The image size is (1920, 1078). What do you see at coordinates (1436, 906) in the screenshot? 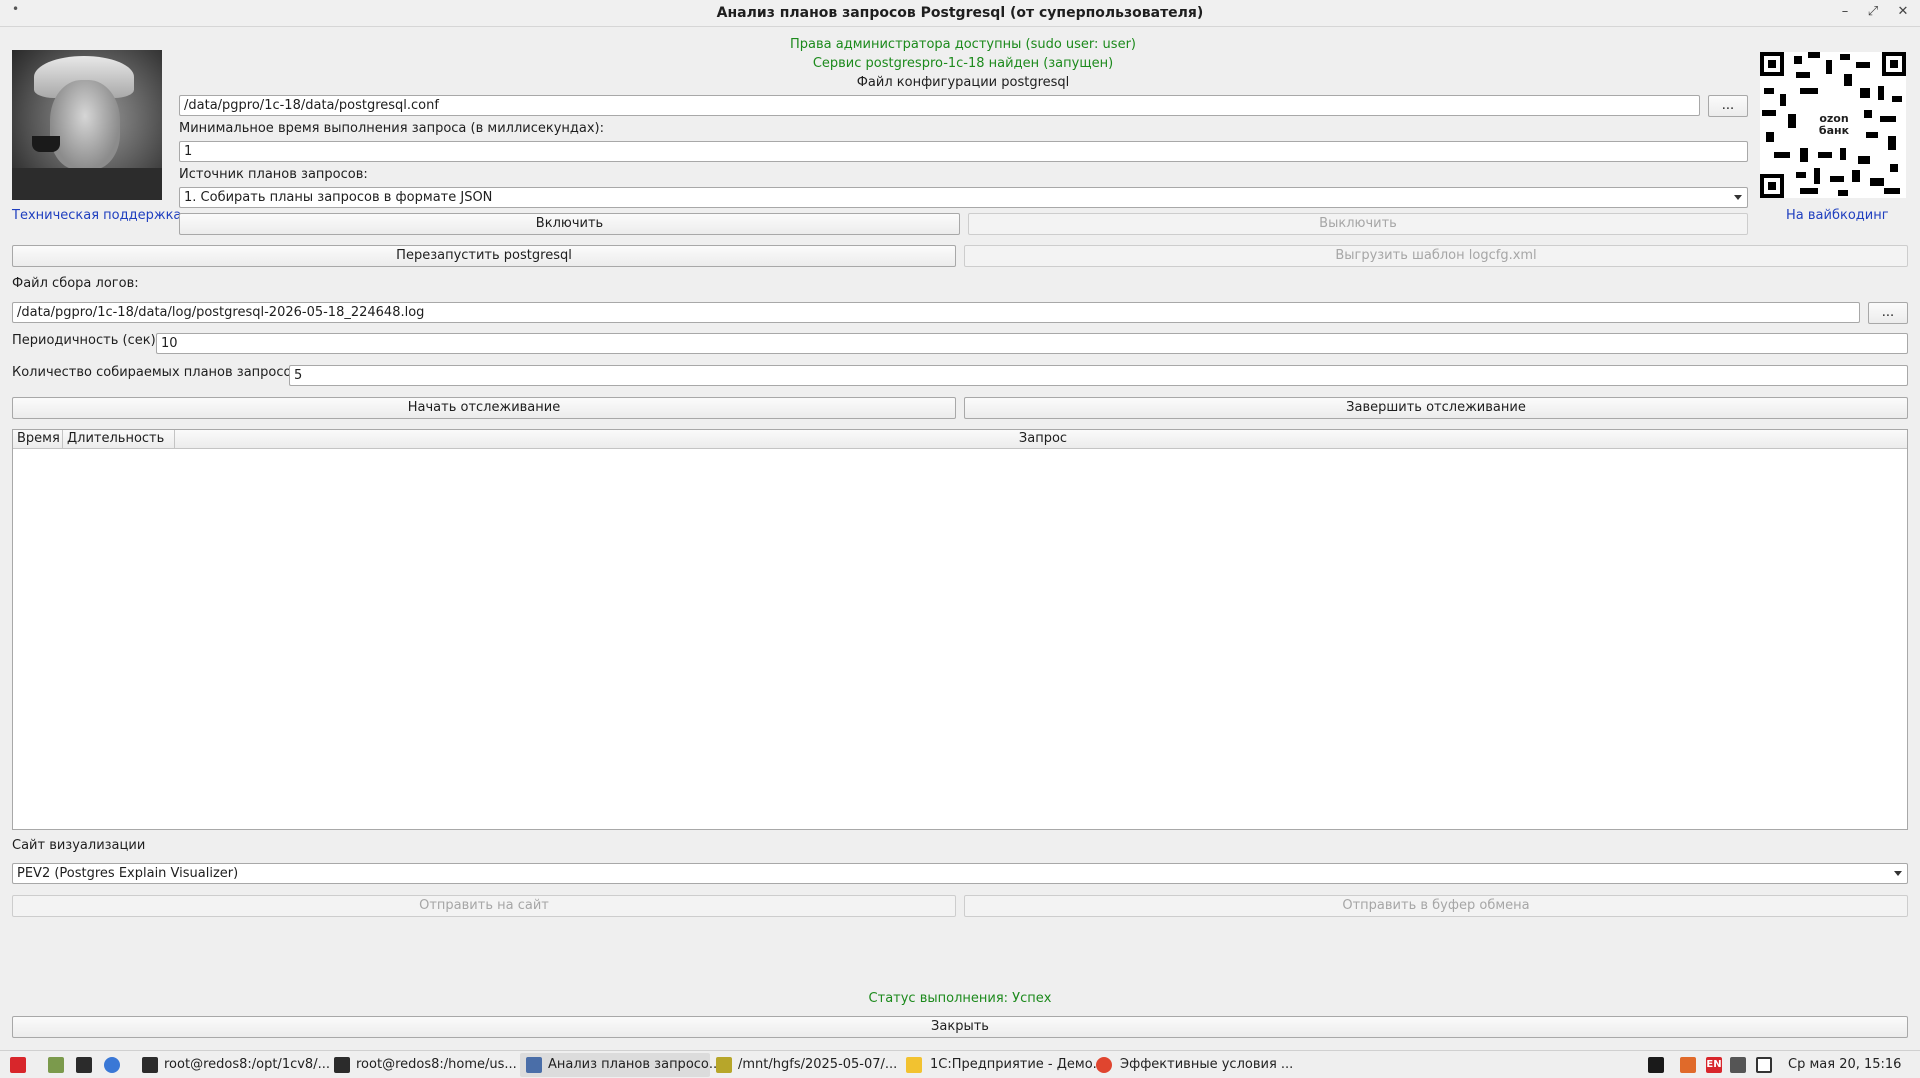
I see `send-to-clipboard-button: Отправить в буфер обмена` at bounding box center [1436, 906].